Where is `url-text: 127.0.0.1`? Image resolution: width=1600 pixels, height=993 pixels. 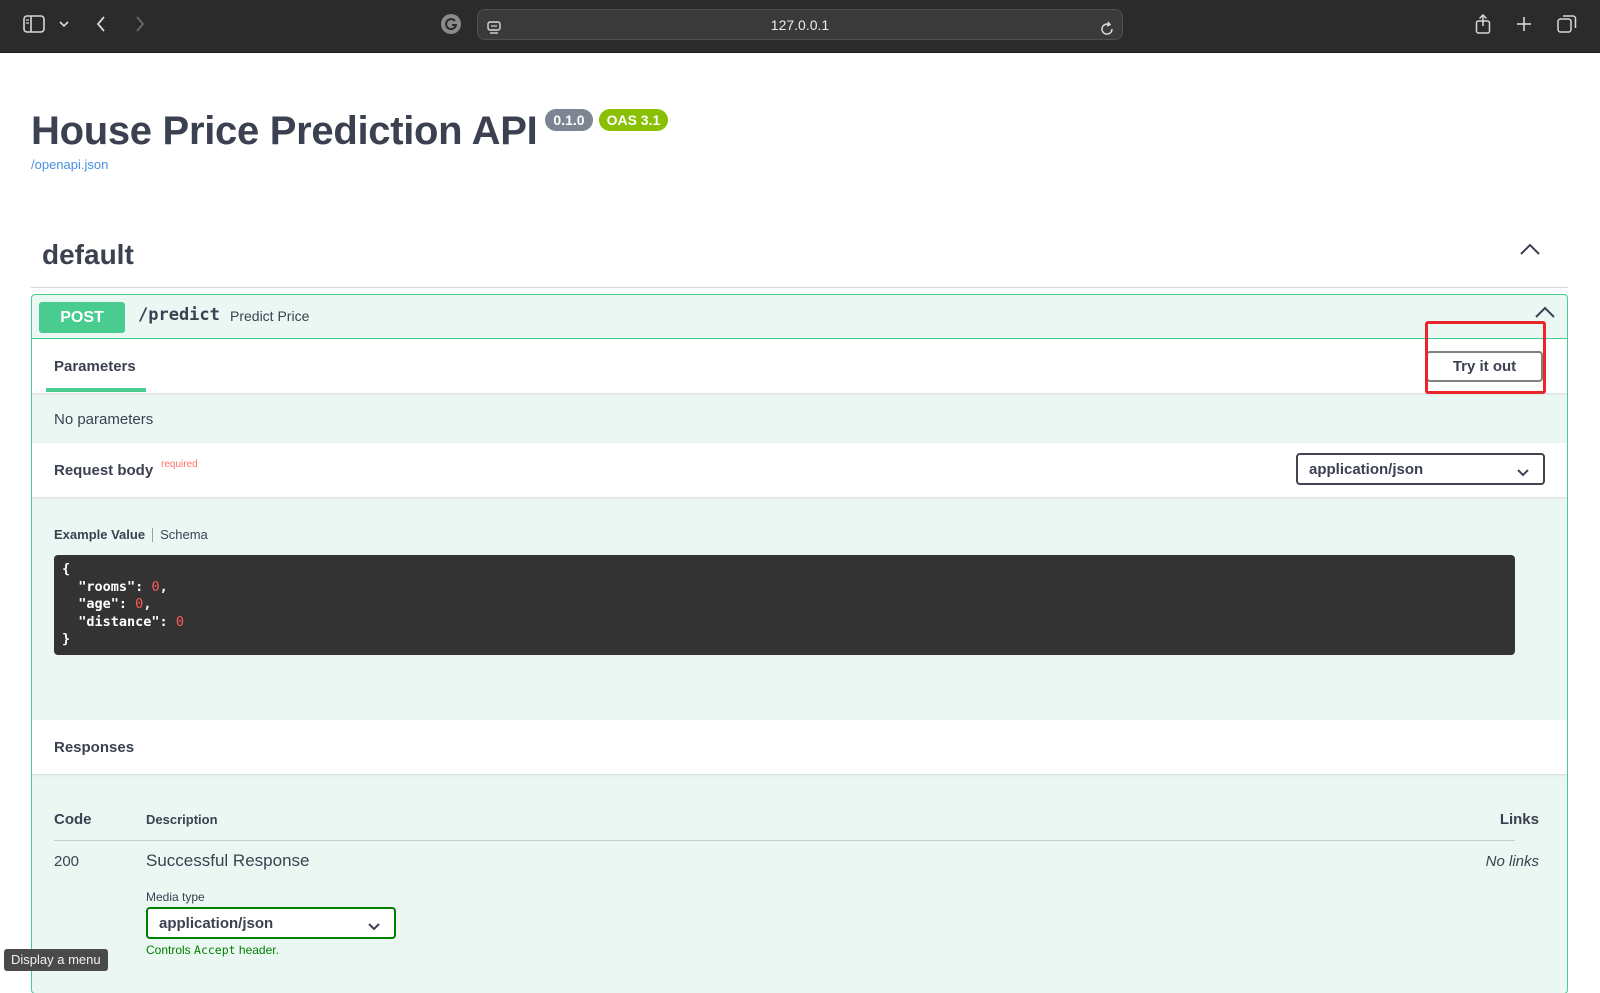 url-text: 127.0.0.1 is located at coordinates (800, 25).